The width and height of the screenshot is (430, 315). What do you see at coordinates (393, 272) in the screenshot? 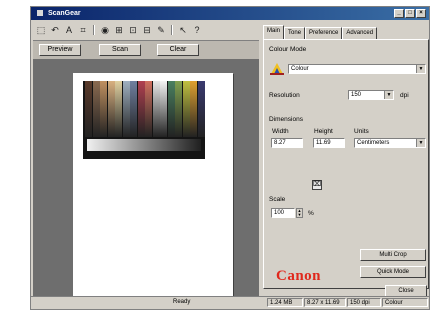
I see `quick-mode-button: Quick Mode` at bounding box center [393, 272].